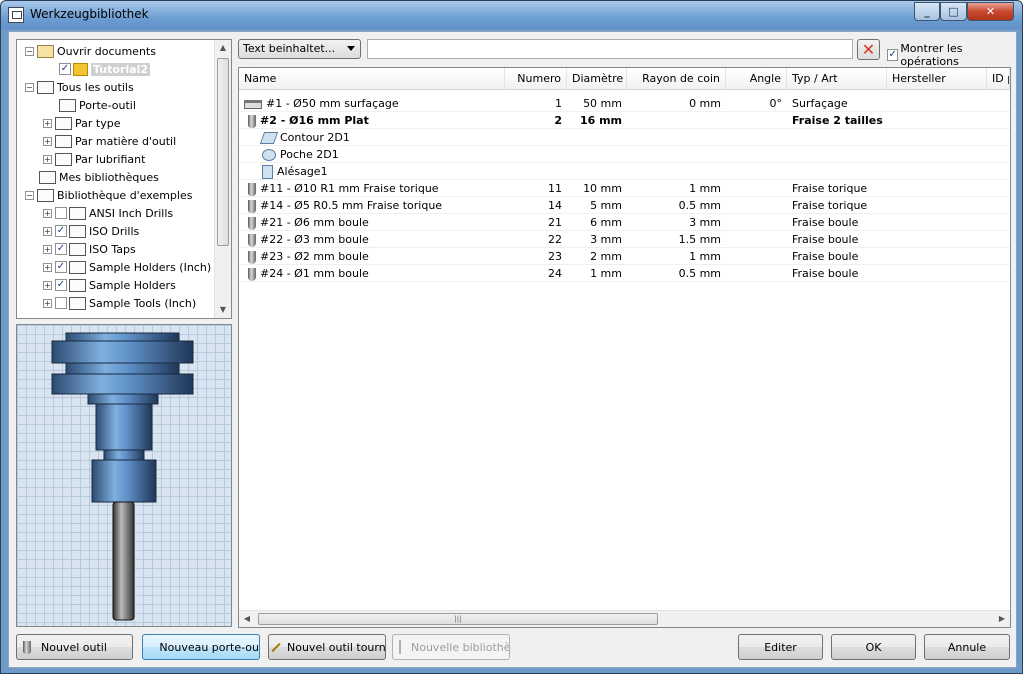 Image resolution: width=1023 pixels, height=674 pixels. What do you see at coordinates (597, 79) in the screenshot?
I see `column-header-diameter: Diamètre` at bounding box center [597, 79].